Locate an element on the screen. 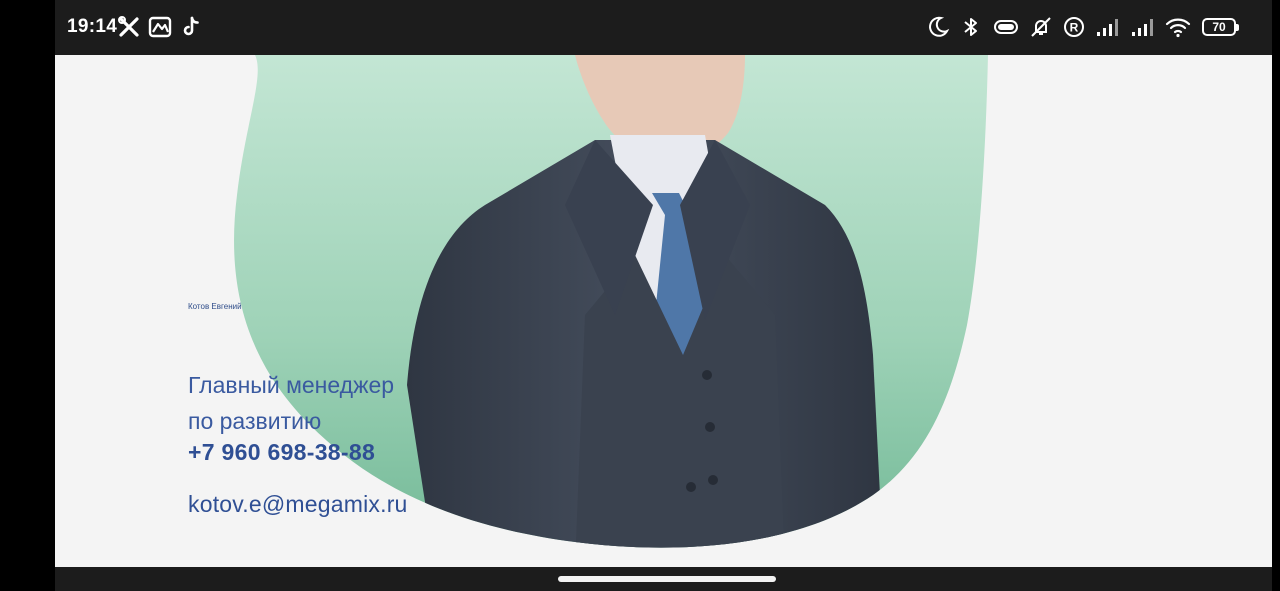 This screenshot has width=1280, height=591. status-bar: 19:14 R 70 is located at coordinates (663, 27).